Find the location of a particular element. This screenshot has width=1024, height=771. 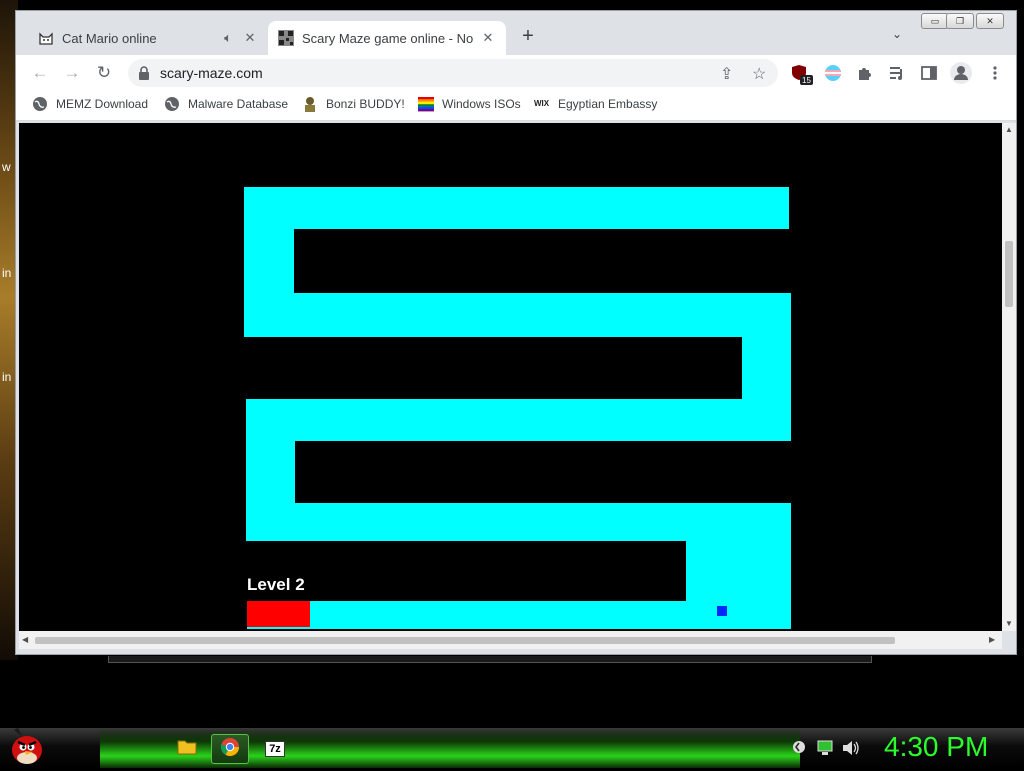

bookmark-label: MEMZ Download is located at coordinates (102, 104).